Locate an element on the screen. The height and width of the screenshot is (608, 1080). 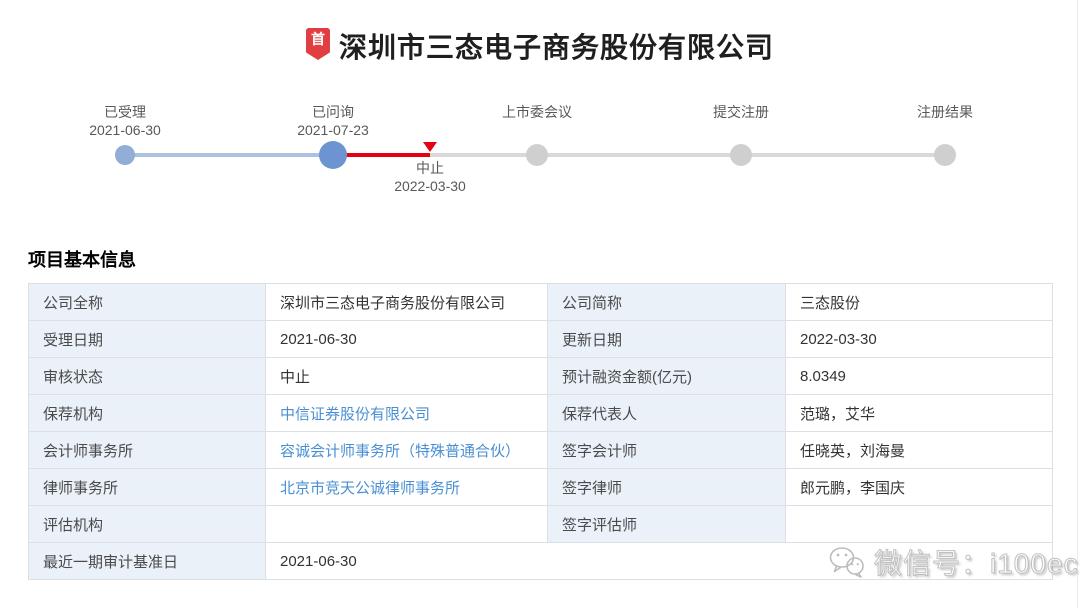
row-value: 北京市竞天公诚律师事务所 is located at coordinates (406, 487).